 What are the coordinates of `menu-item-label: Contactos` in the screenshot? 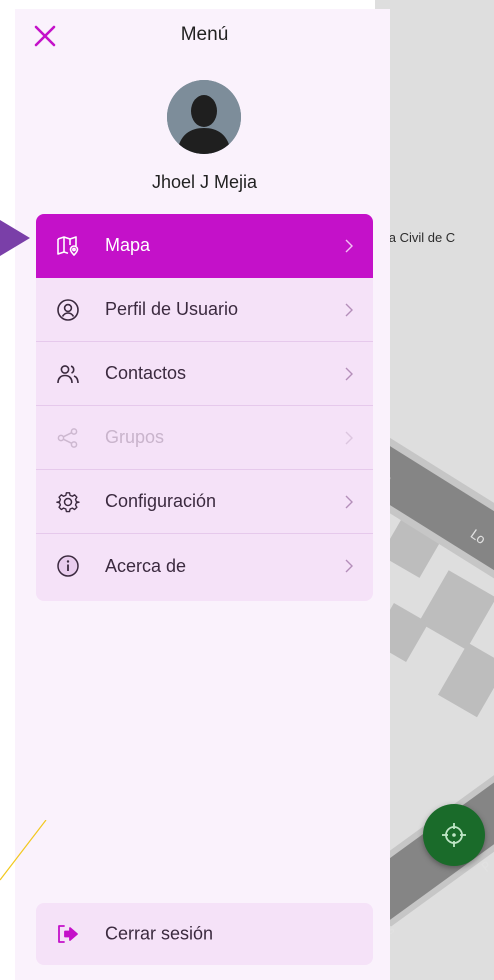 It's located at (146, 373).